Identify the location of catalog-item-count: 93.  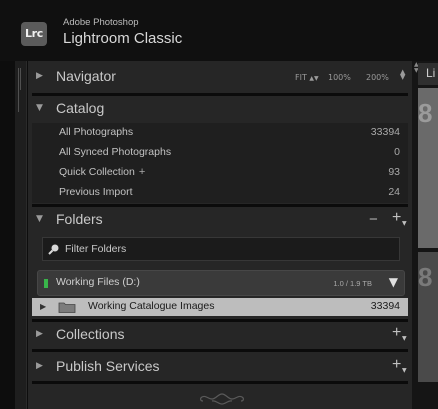
(394, 172).